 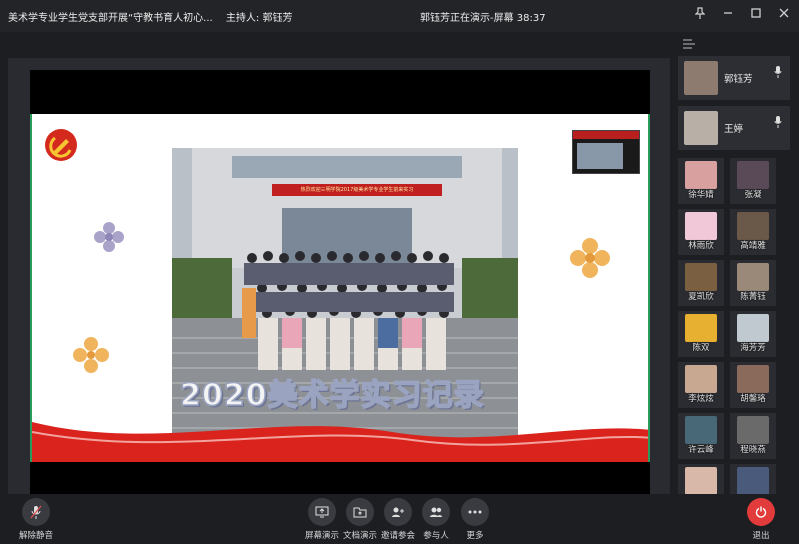 What do you see at coordinates (606, 152) in the screenshot?
I see `screen-preview-thumbnail` at bounding box center [606, 152].